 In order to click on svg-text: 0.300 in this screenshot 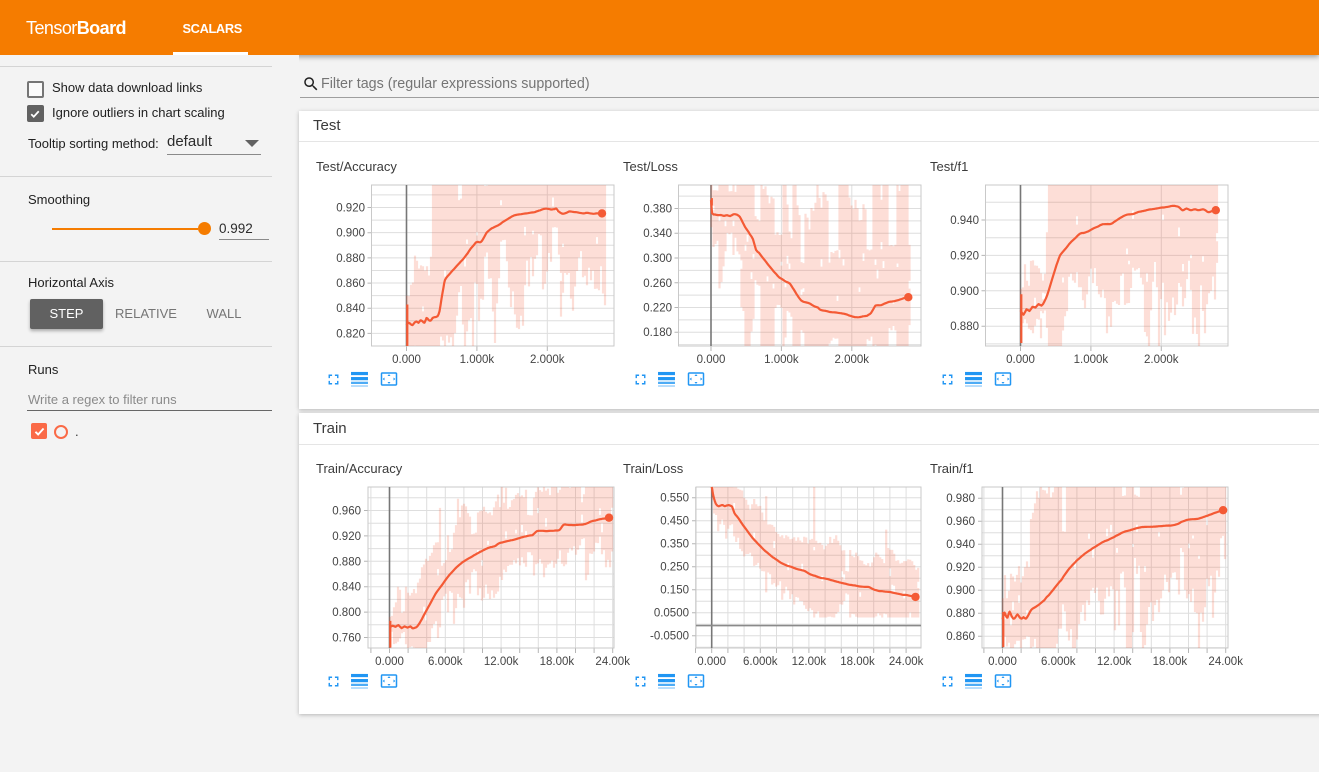, I will do `click(657, 259)`.